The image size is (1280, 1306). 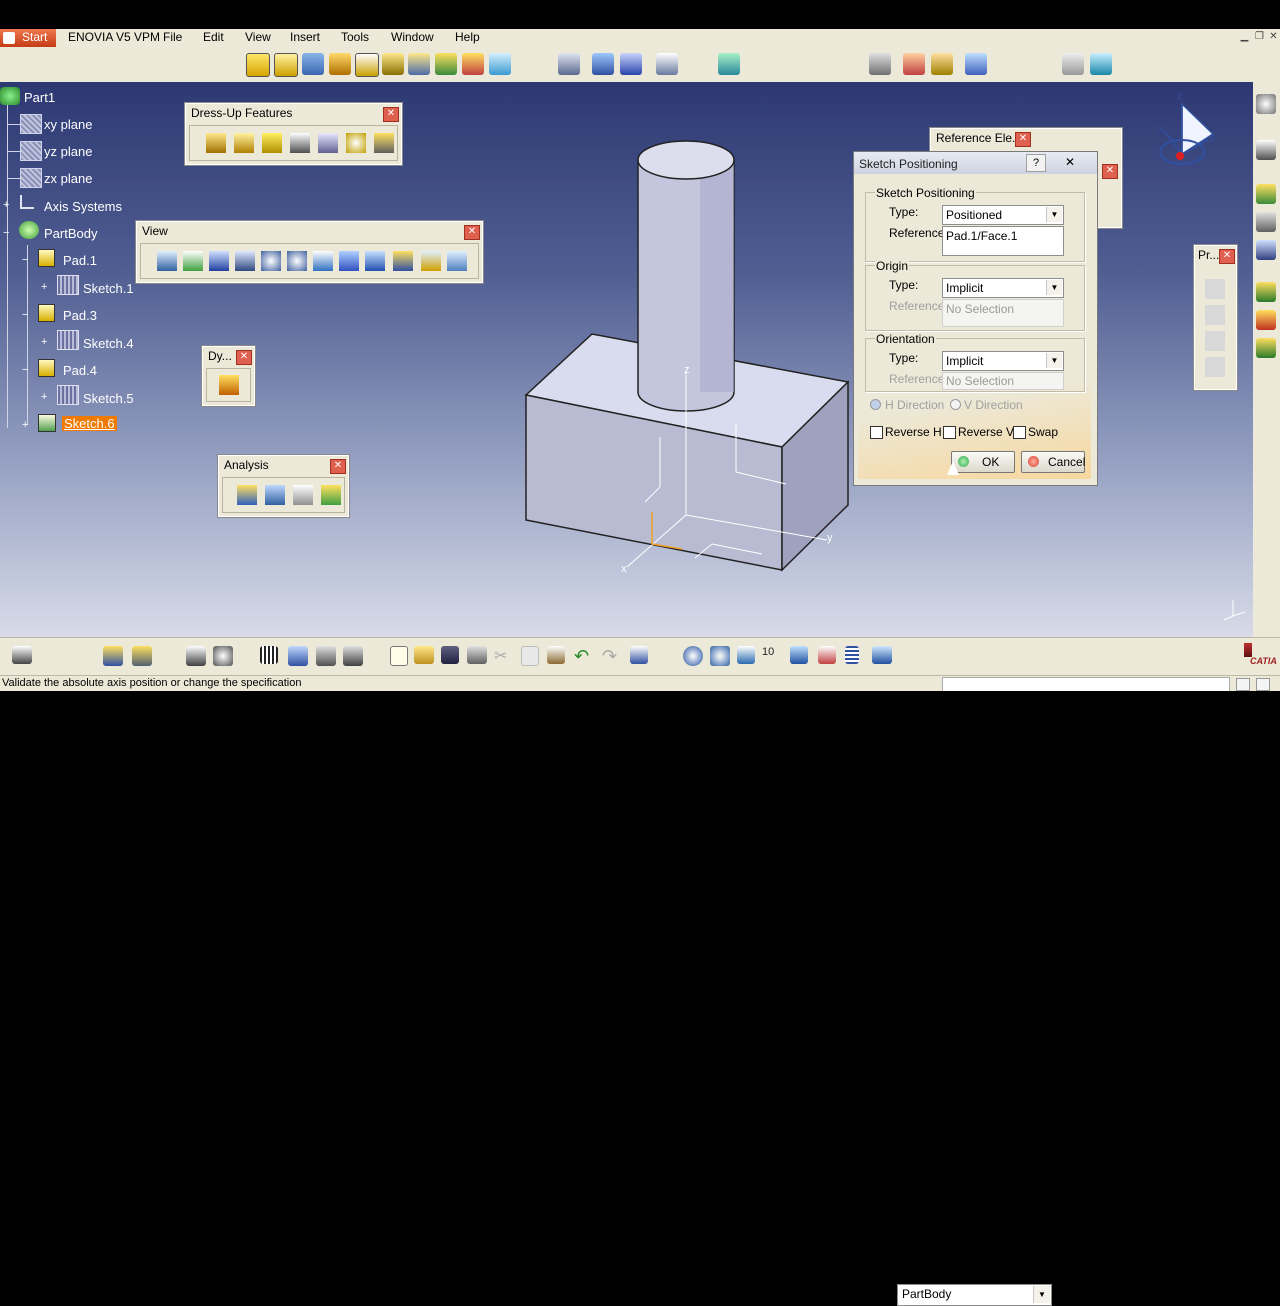 I want to click on grid-icon, so click(x=631, y=64).